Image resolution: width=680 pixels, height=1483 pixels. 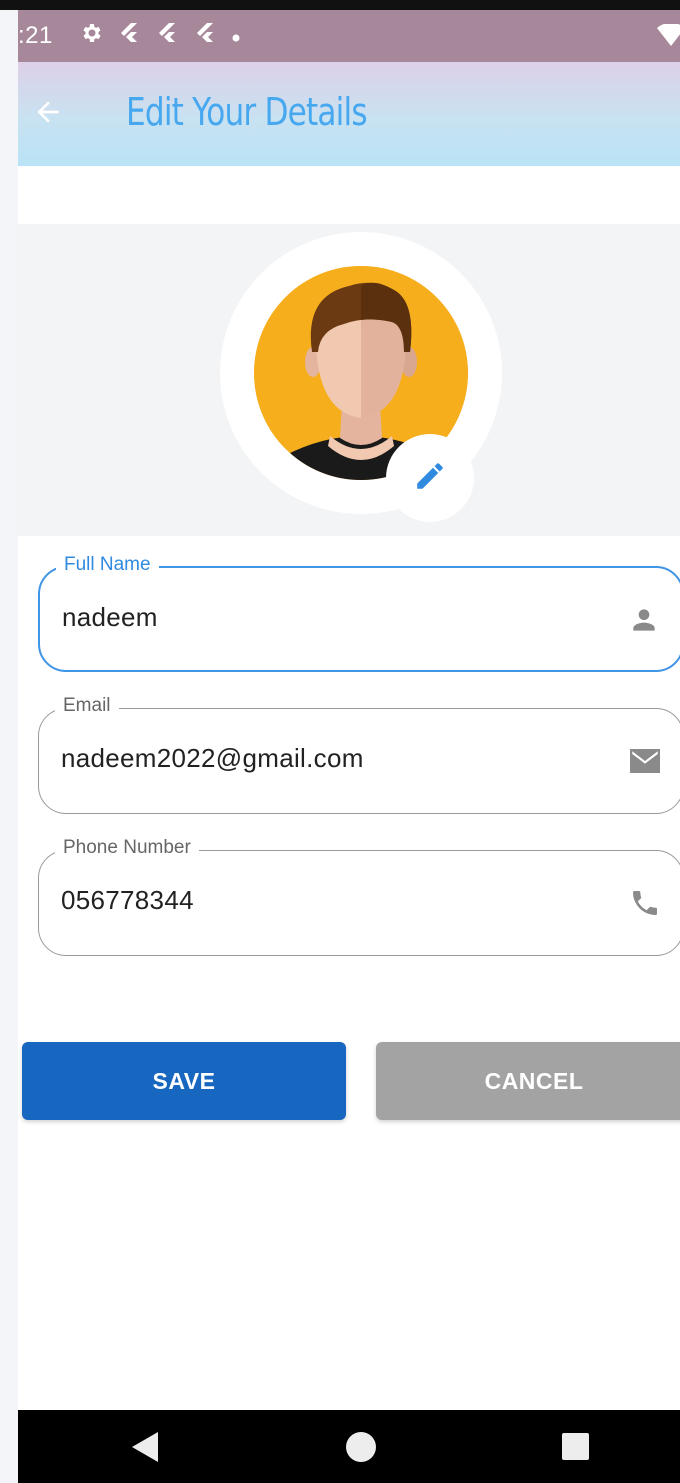 What do you see at coordinates (107, 565) in the screenshot?
I see `full-name-label: Full Name` at bounding box center [107, 565].